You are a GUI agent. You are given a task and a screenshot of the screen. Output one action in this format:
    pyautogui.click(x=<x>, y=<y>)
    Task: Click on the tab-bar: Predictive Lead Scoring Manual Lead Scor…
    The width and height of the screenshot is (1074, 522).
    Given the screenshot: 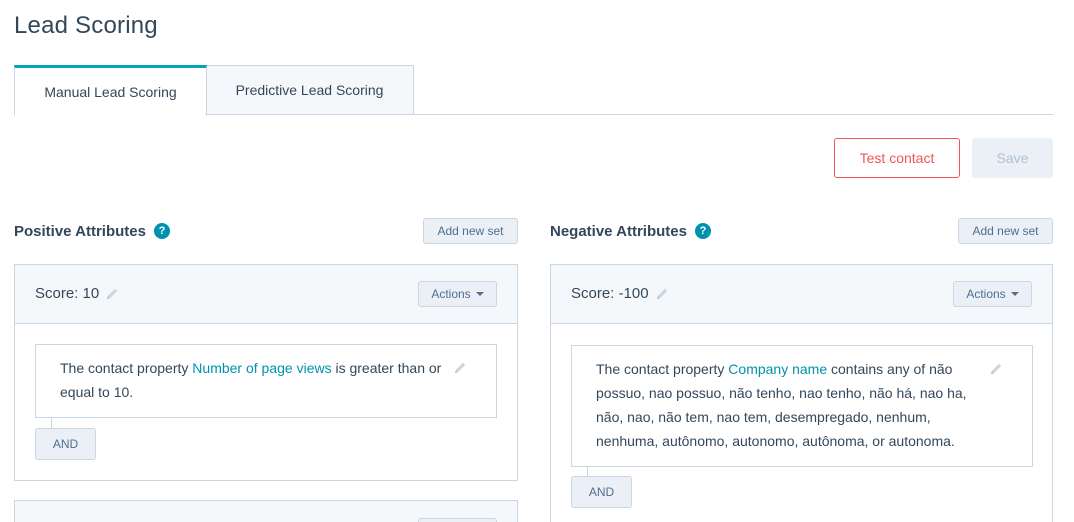 What is the action you would take?
    pyautogui.click(x=533, y=90)
    